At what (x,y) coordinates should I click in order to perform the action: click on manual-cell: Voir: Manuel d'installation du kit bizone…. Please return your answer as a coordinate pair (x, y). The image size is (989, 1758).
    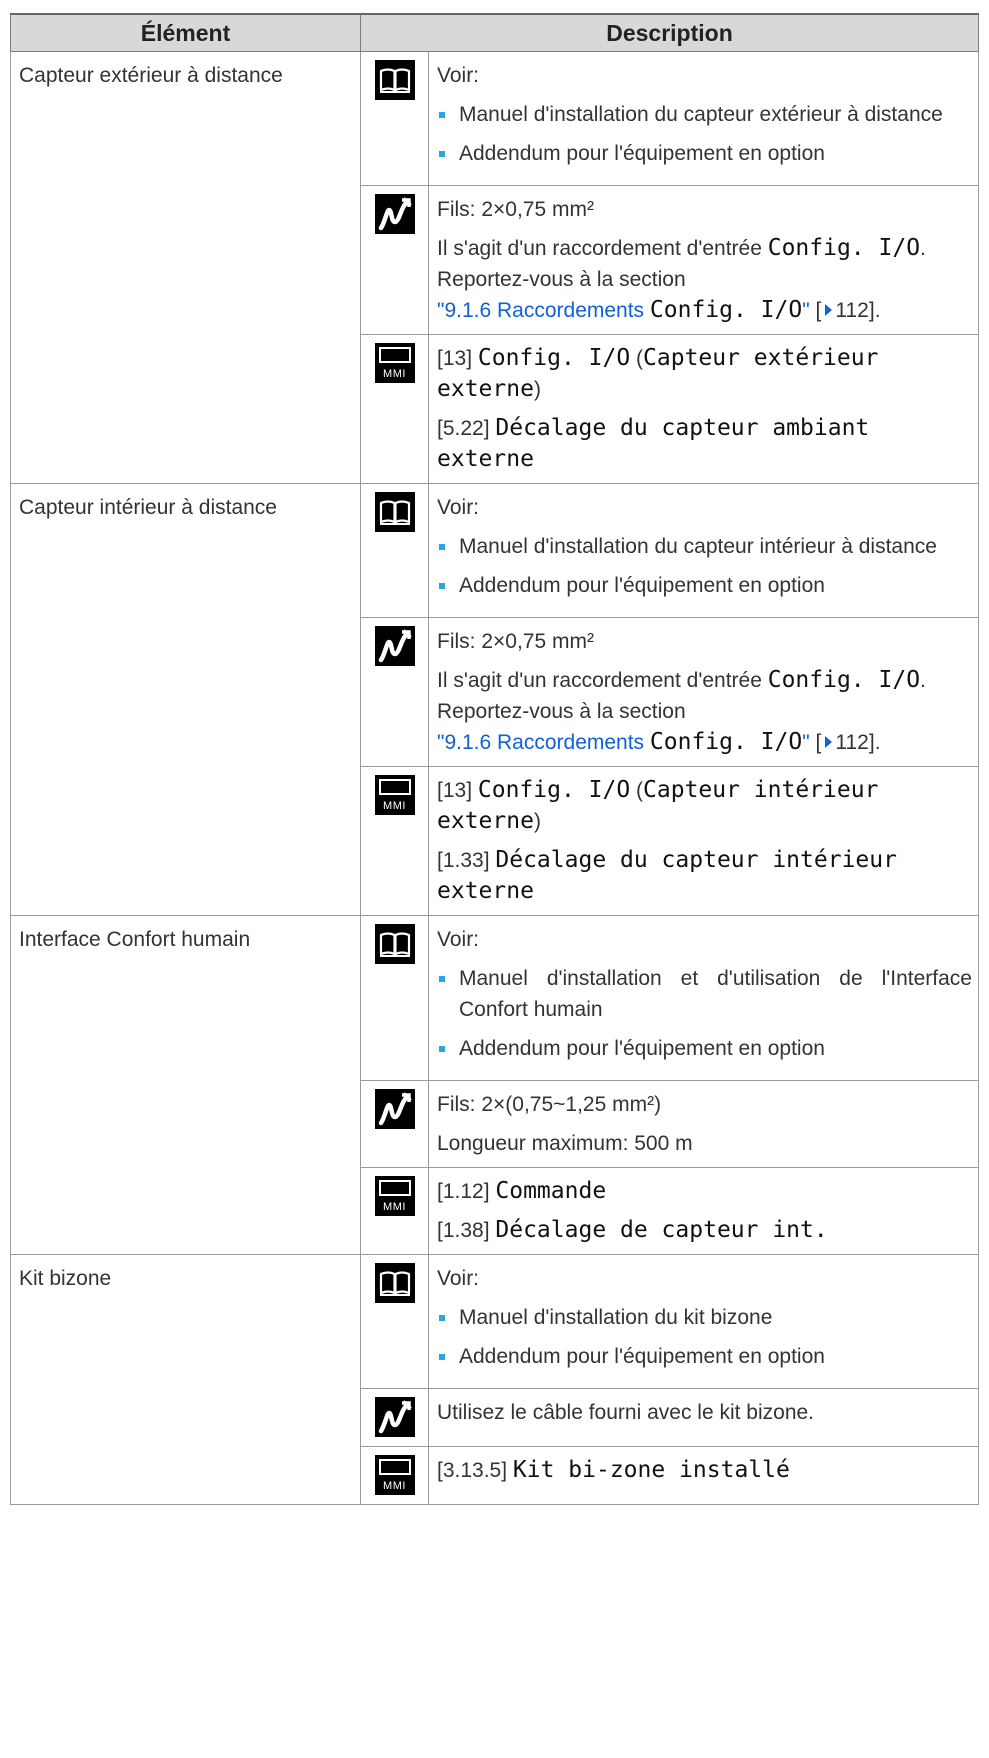
    Looking at the image, I should click on (703, 1321).